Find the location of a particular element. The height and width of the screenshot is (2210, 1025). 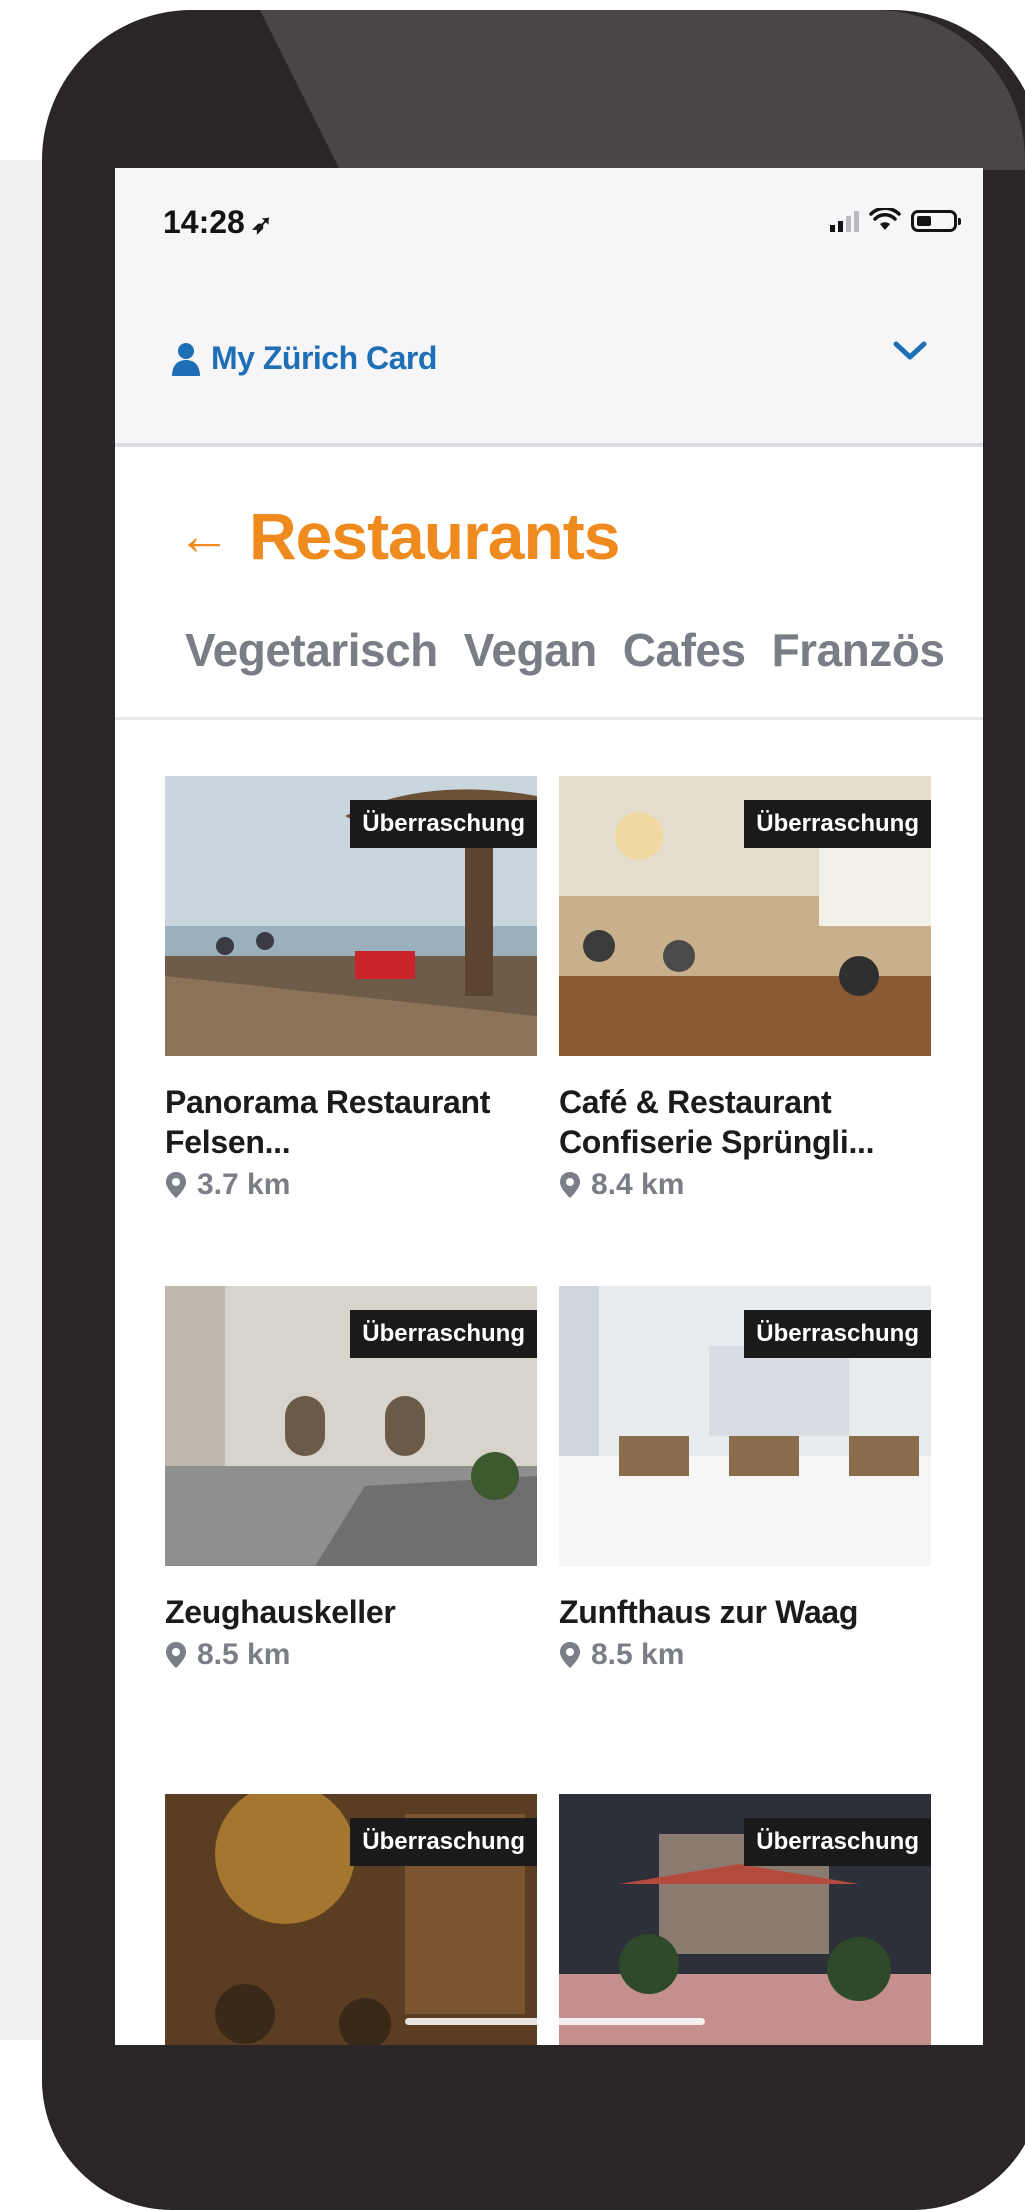

battery-icon is located at coordinates (936, 221).